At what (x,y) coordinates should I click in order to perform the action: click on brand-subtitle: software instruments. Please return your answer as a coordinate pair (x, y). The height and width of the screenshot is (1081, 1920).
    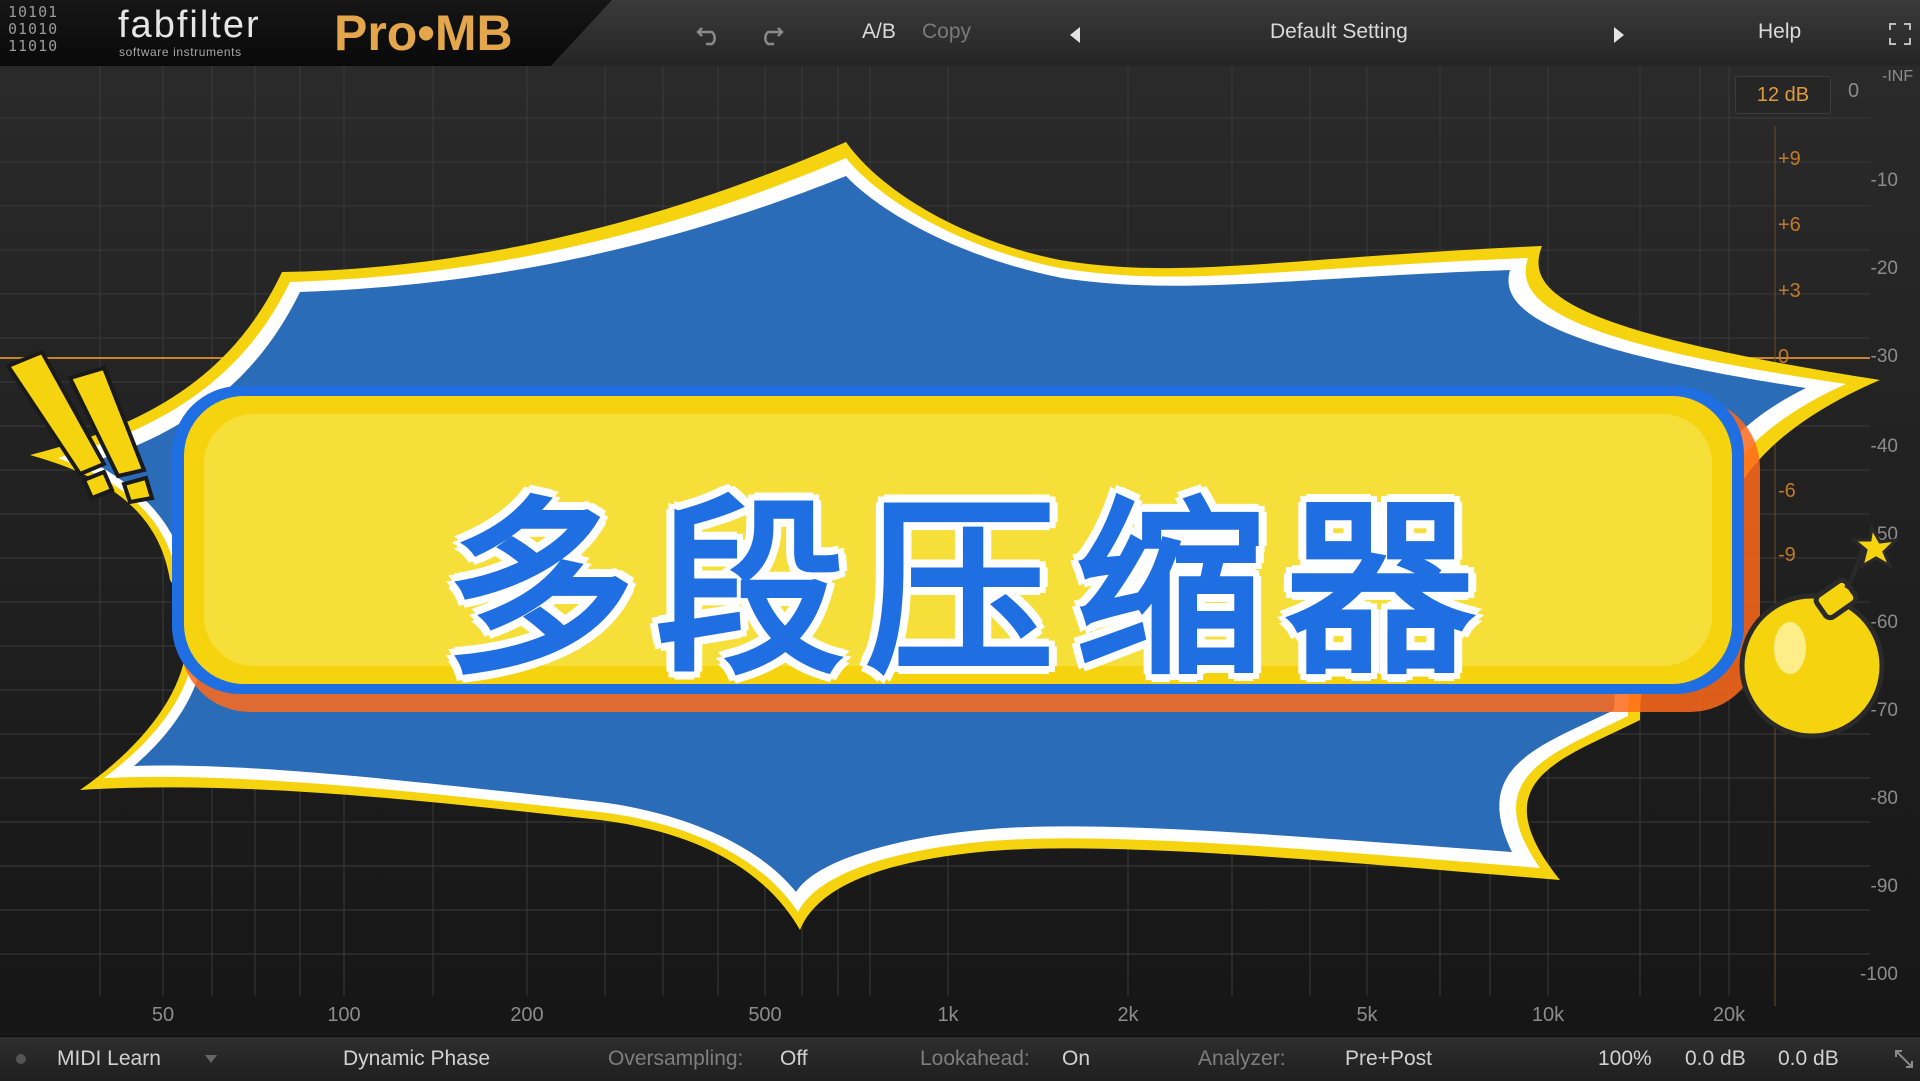
    Looking at the image, I should click on (180, 52).